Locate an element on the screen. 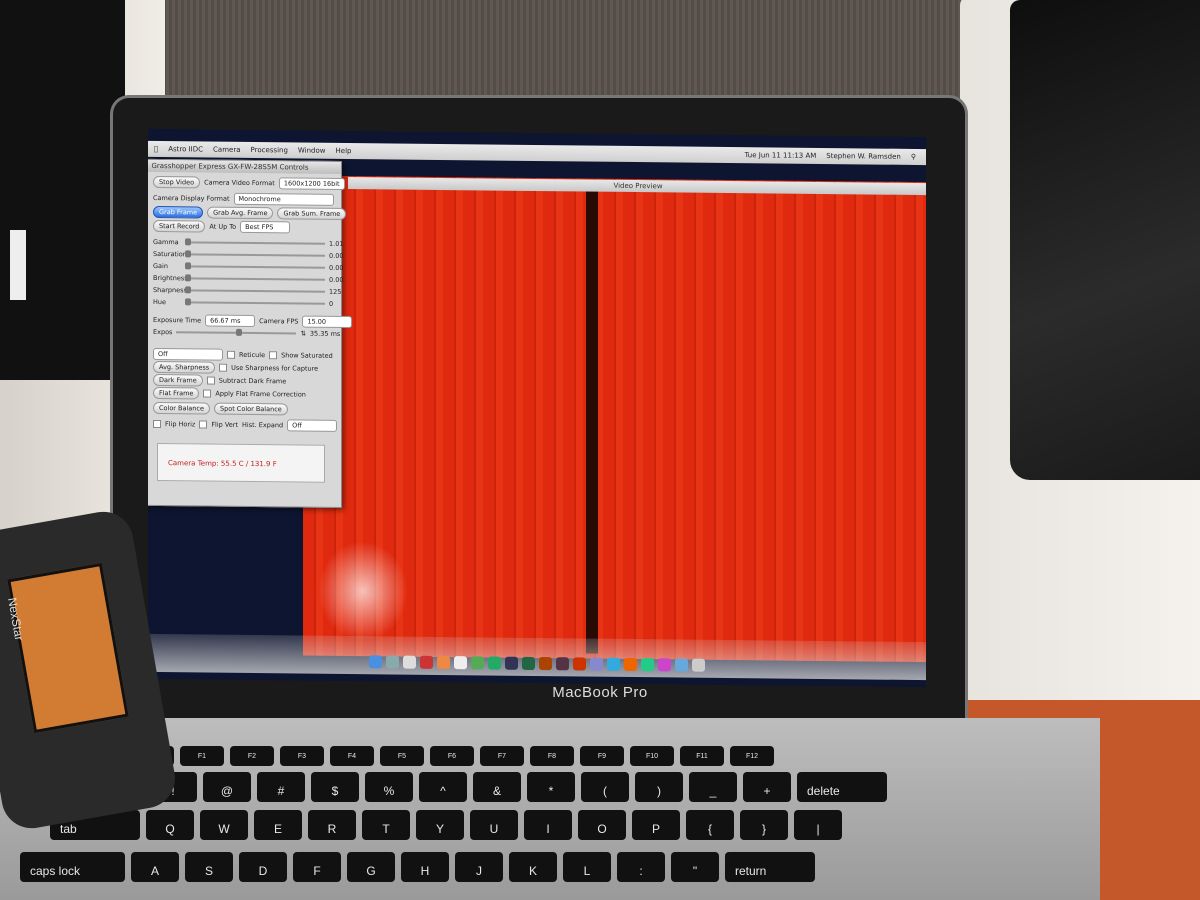 Image resolution: width=1200 pixels, height=900 pixels. key-o: O is located at coordinates (602, 825).